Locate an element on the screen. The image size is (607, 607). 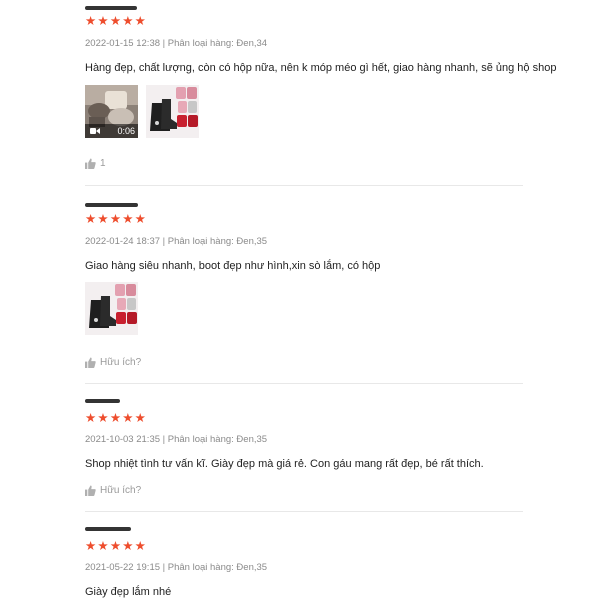
review-video-thumbnail: 0:06 is located at coordinates (111, 111).